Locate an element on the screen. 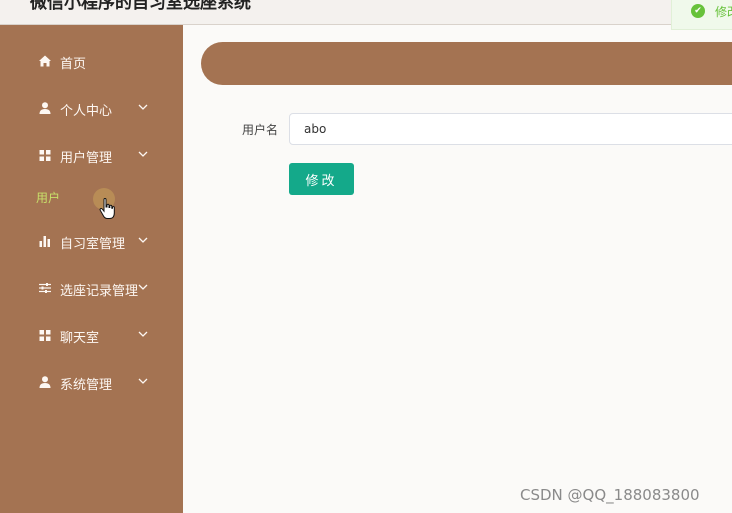  sidebar-item-label: 自习室管理 is located at coordinates (93, 244).